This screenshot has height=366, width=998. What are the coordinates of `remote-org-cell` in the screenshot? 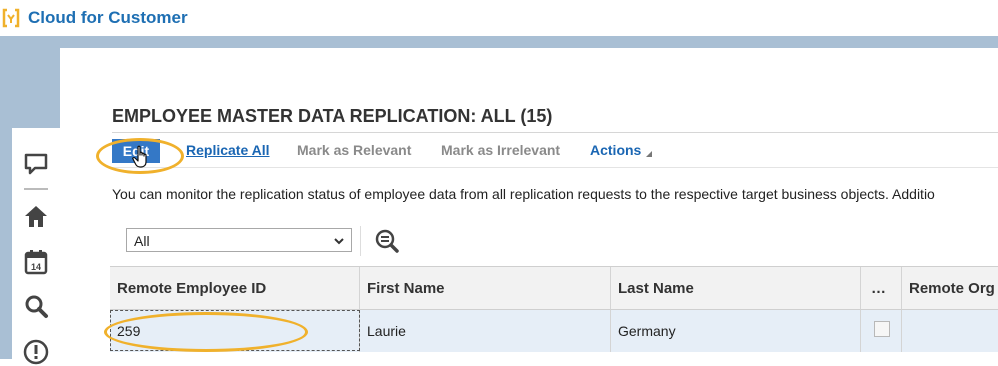 It's located at (950, 331).